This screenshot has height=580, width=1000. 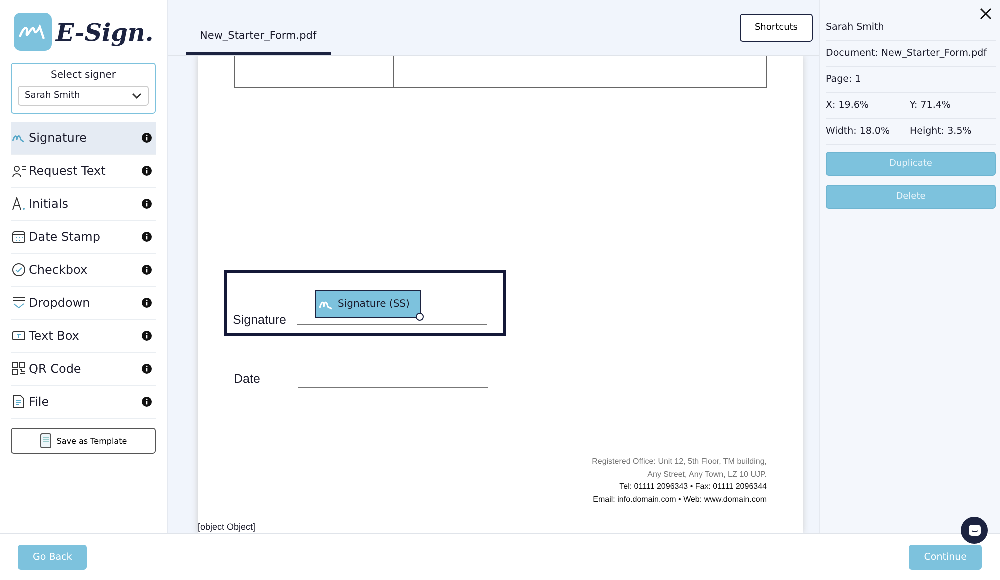 What do you see at coordinates (776, 28) in the screenshot?
I see `shortcuts-button: Shortcuts` at bounding box center [776, 28].